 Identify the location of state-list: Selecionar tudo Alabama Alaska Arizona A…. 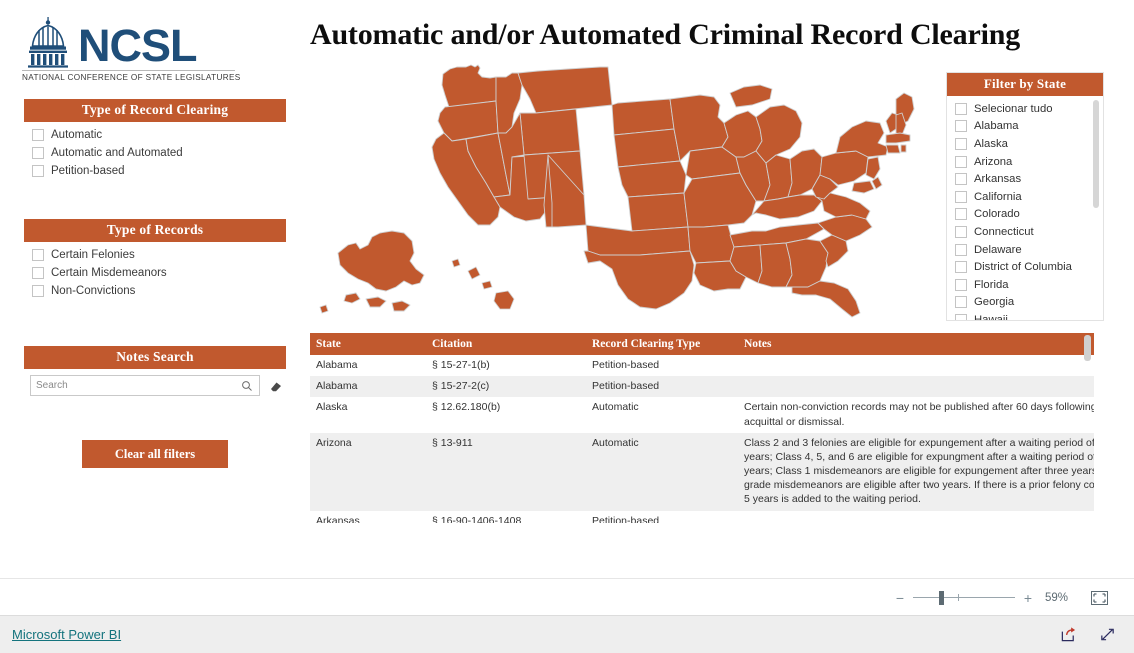
(1025, 208).